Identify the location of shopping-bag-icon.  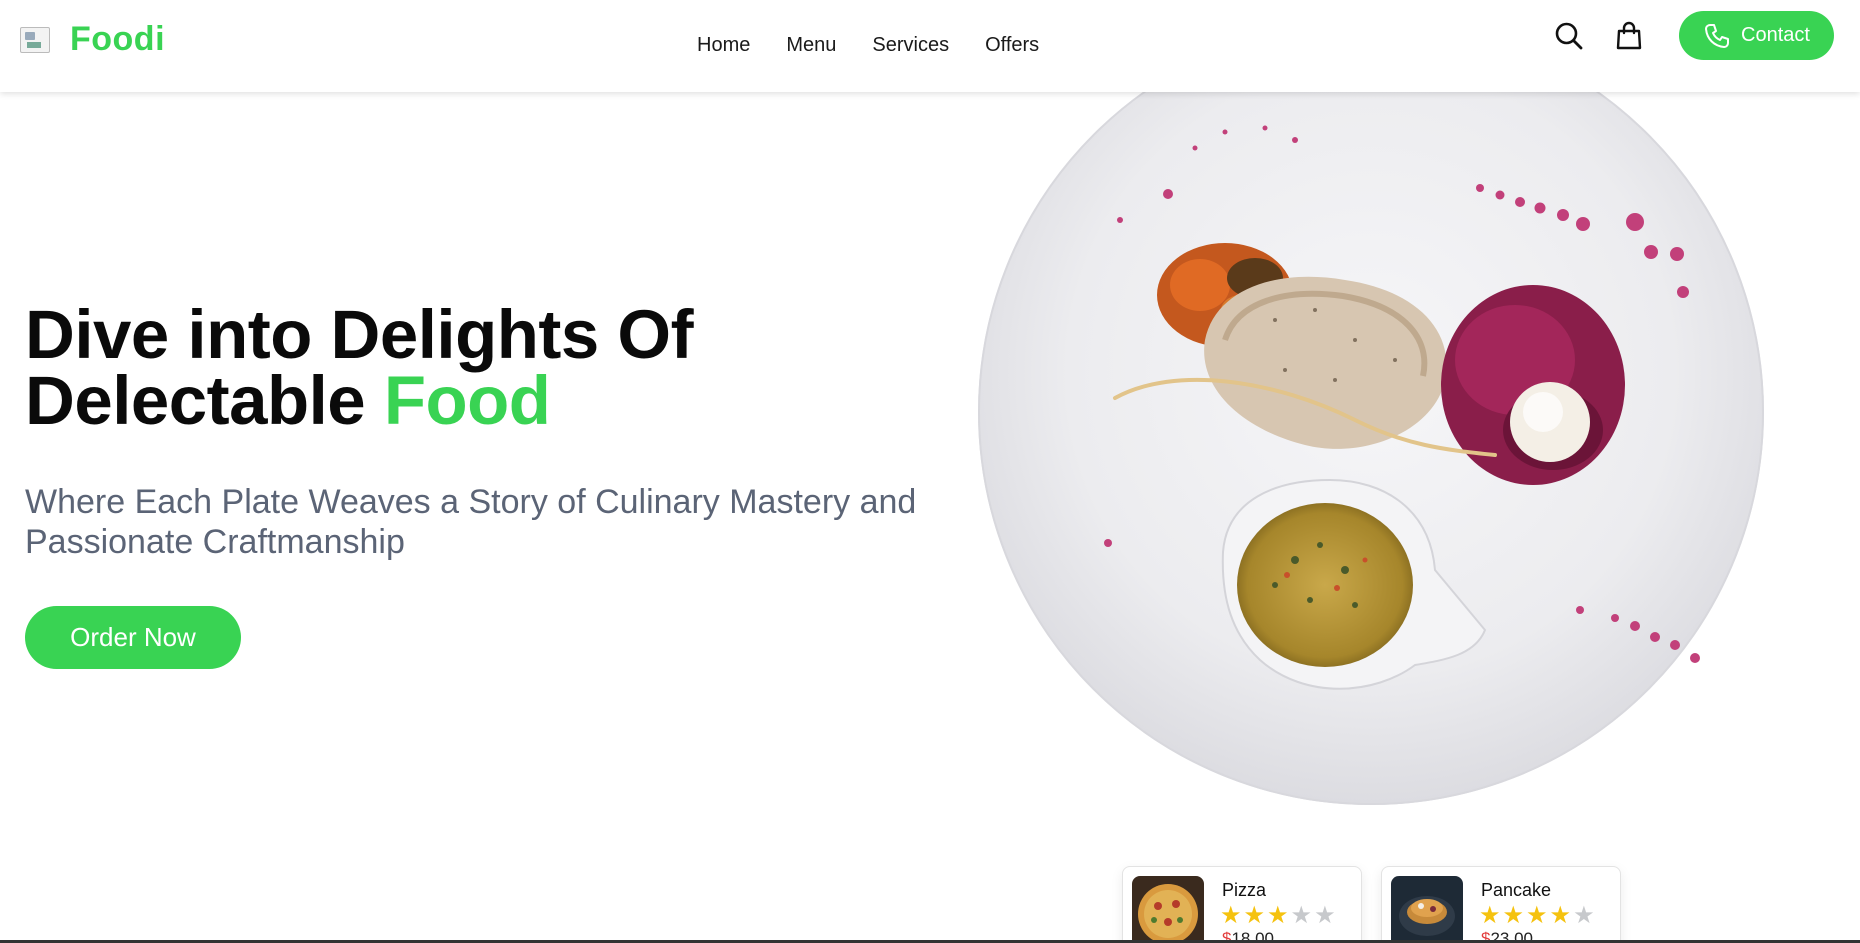
(1629, 35).